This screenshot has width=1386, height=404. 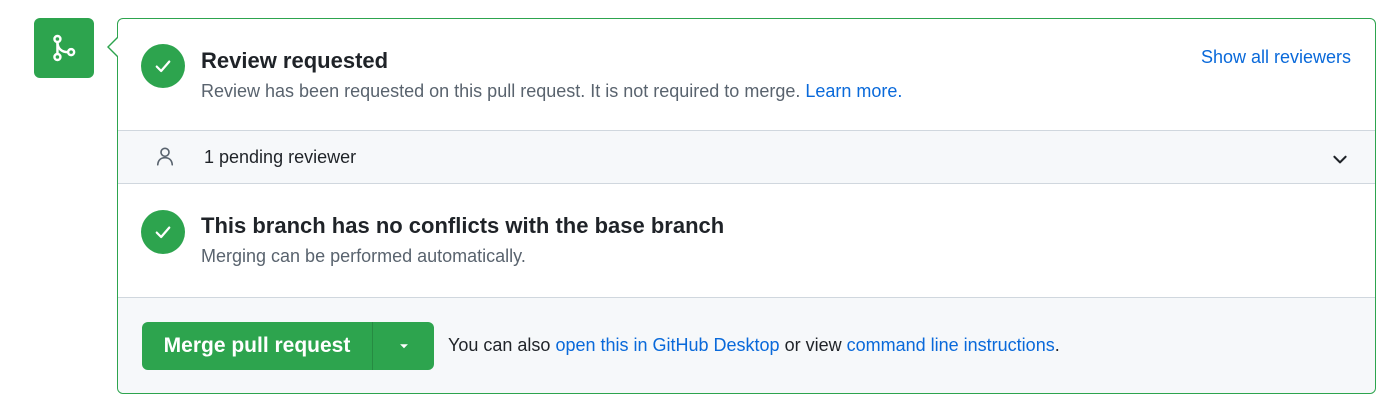 I want to click on pending-reviewers-row: 1 pending reviewer, so click(x=746, y=157).